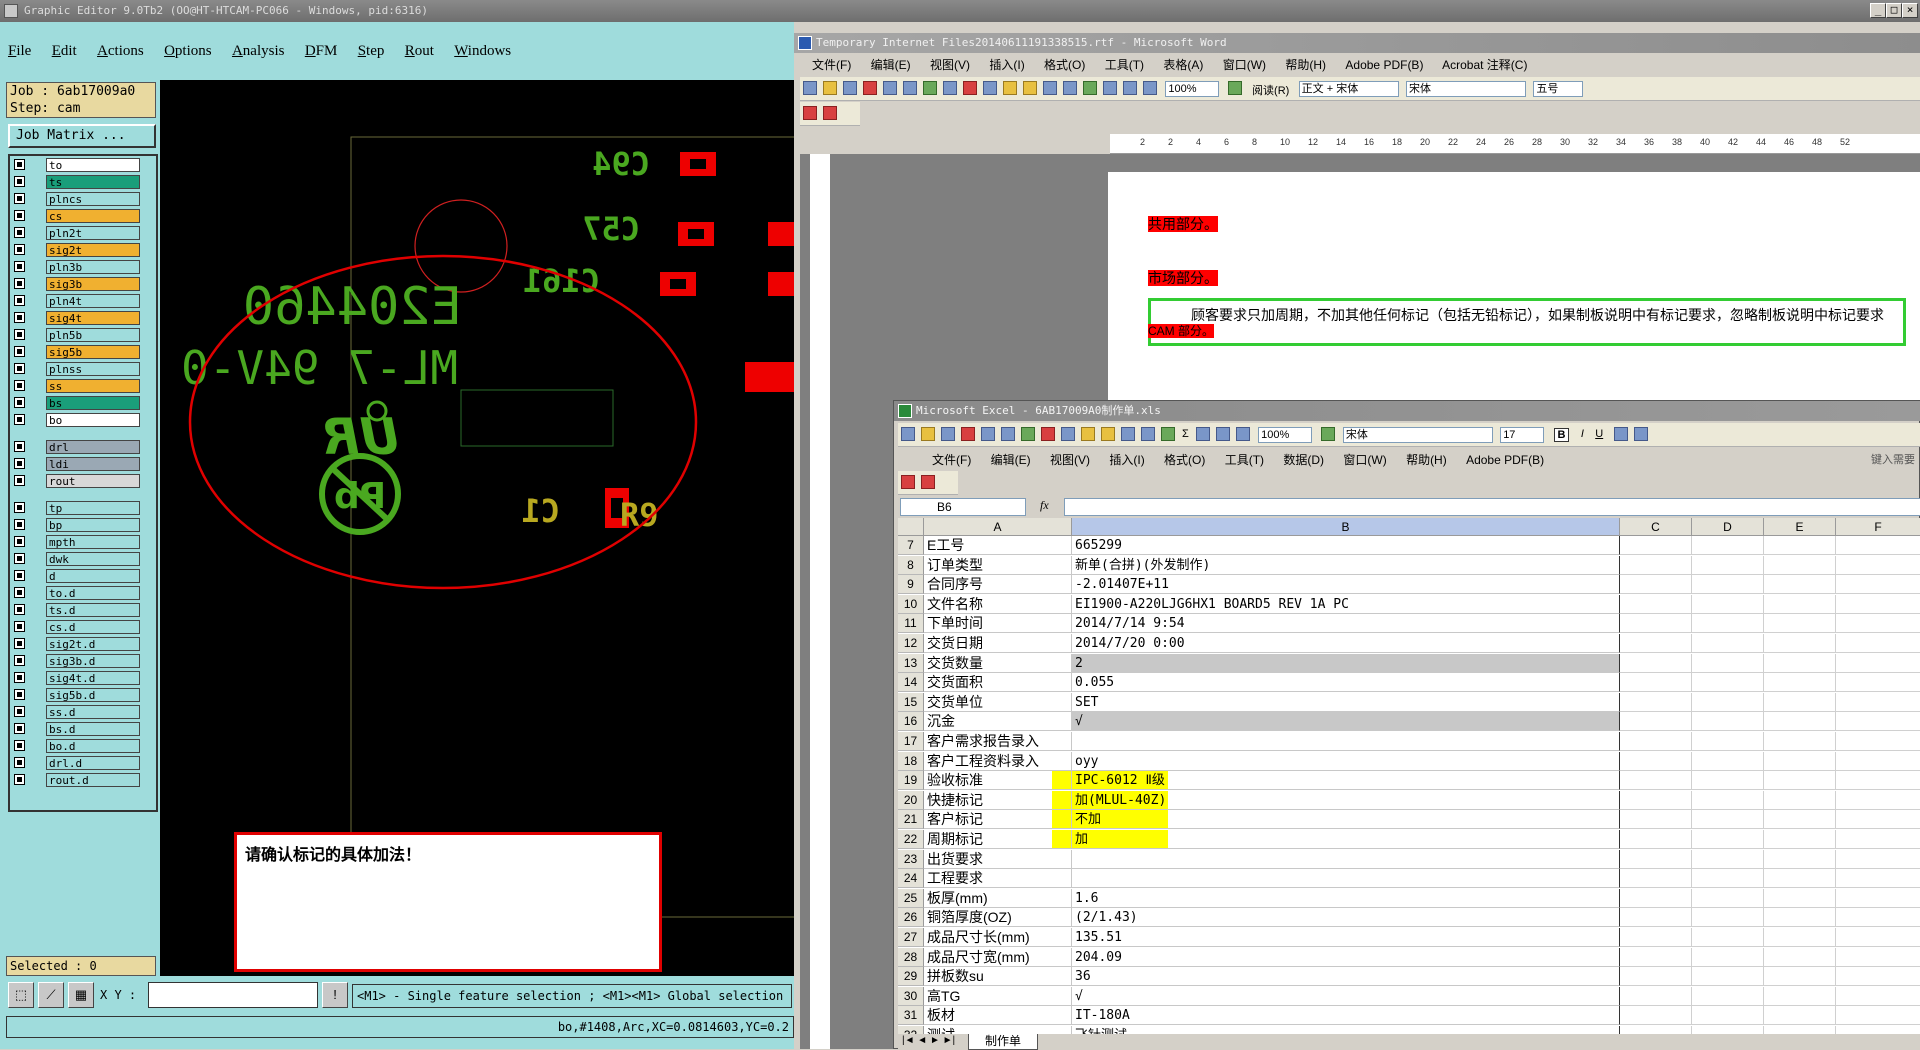 The width and height of the screenshot is (1920, 1050). Describe the element at coordinates (963, 507) in the screenshot. I see `name-box: B6` at that location.